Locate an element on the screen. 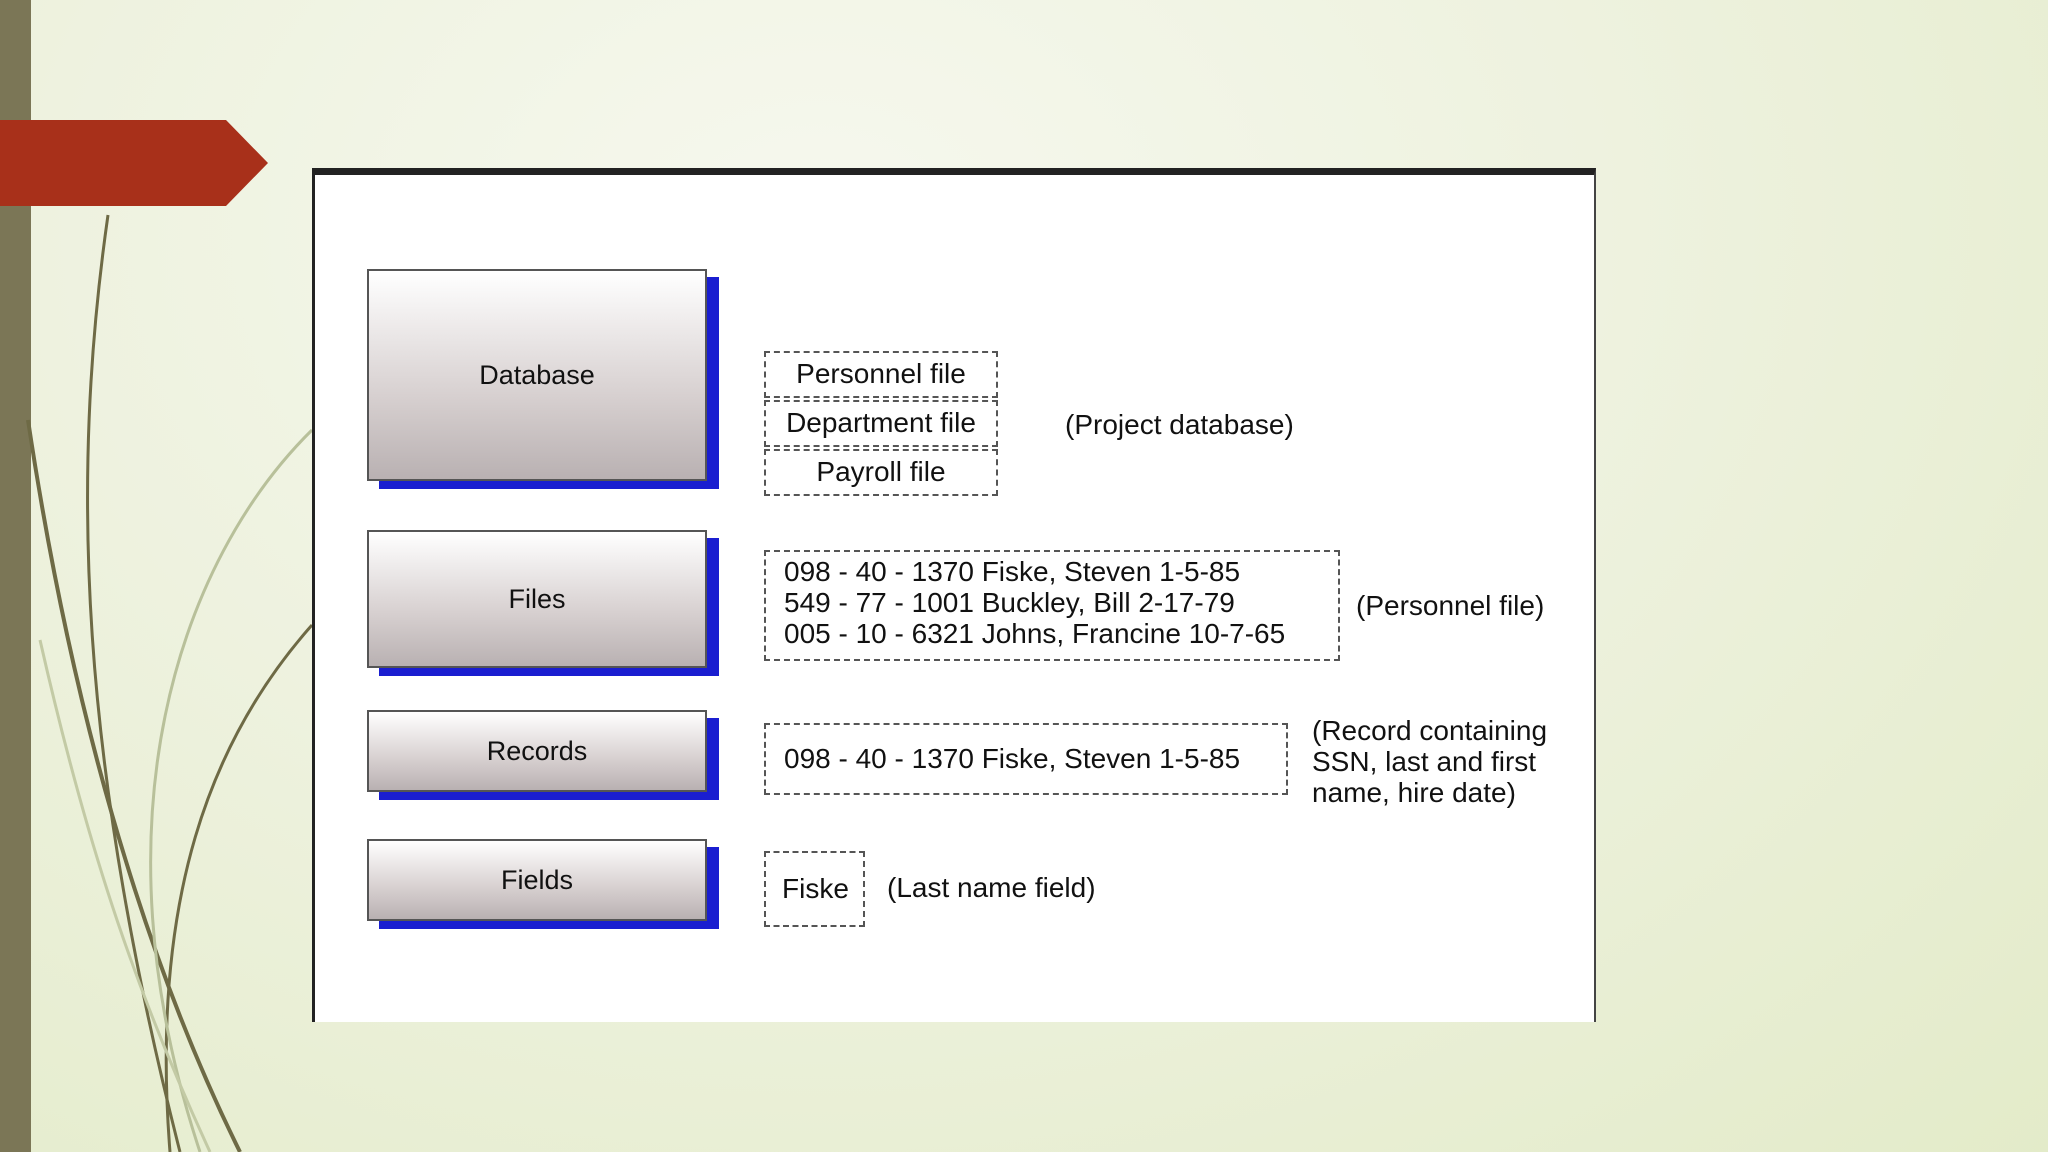  files-box: Files is located at coordinates (537, 599).